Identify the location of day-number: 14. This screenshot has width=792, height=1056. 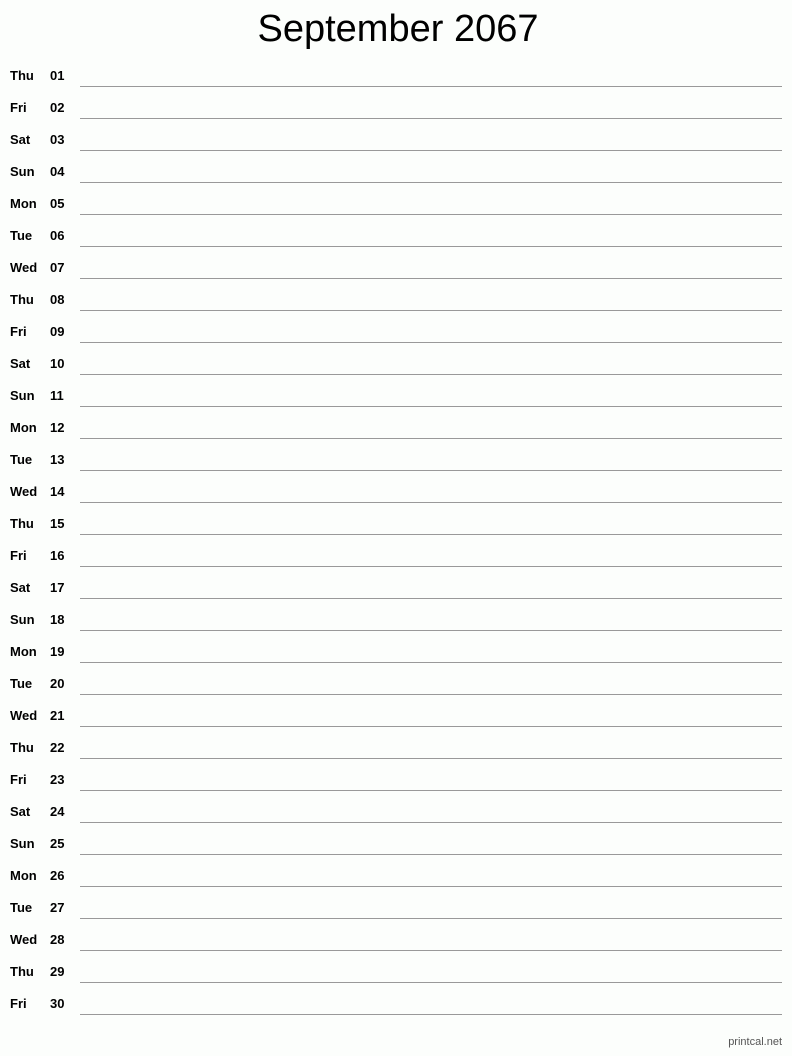
(57, 491).